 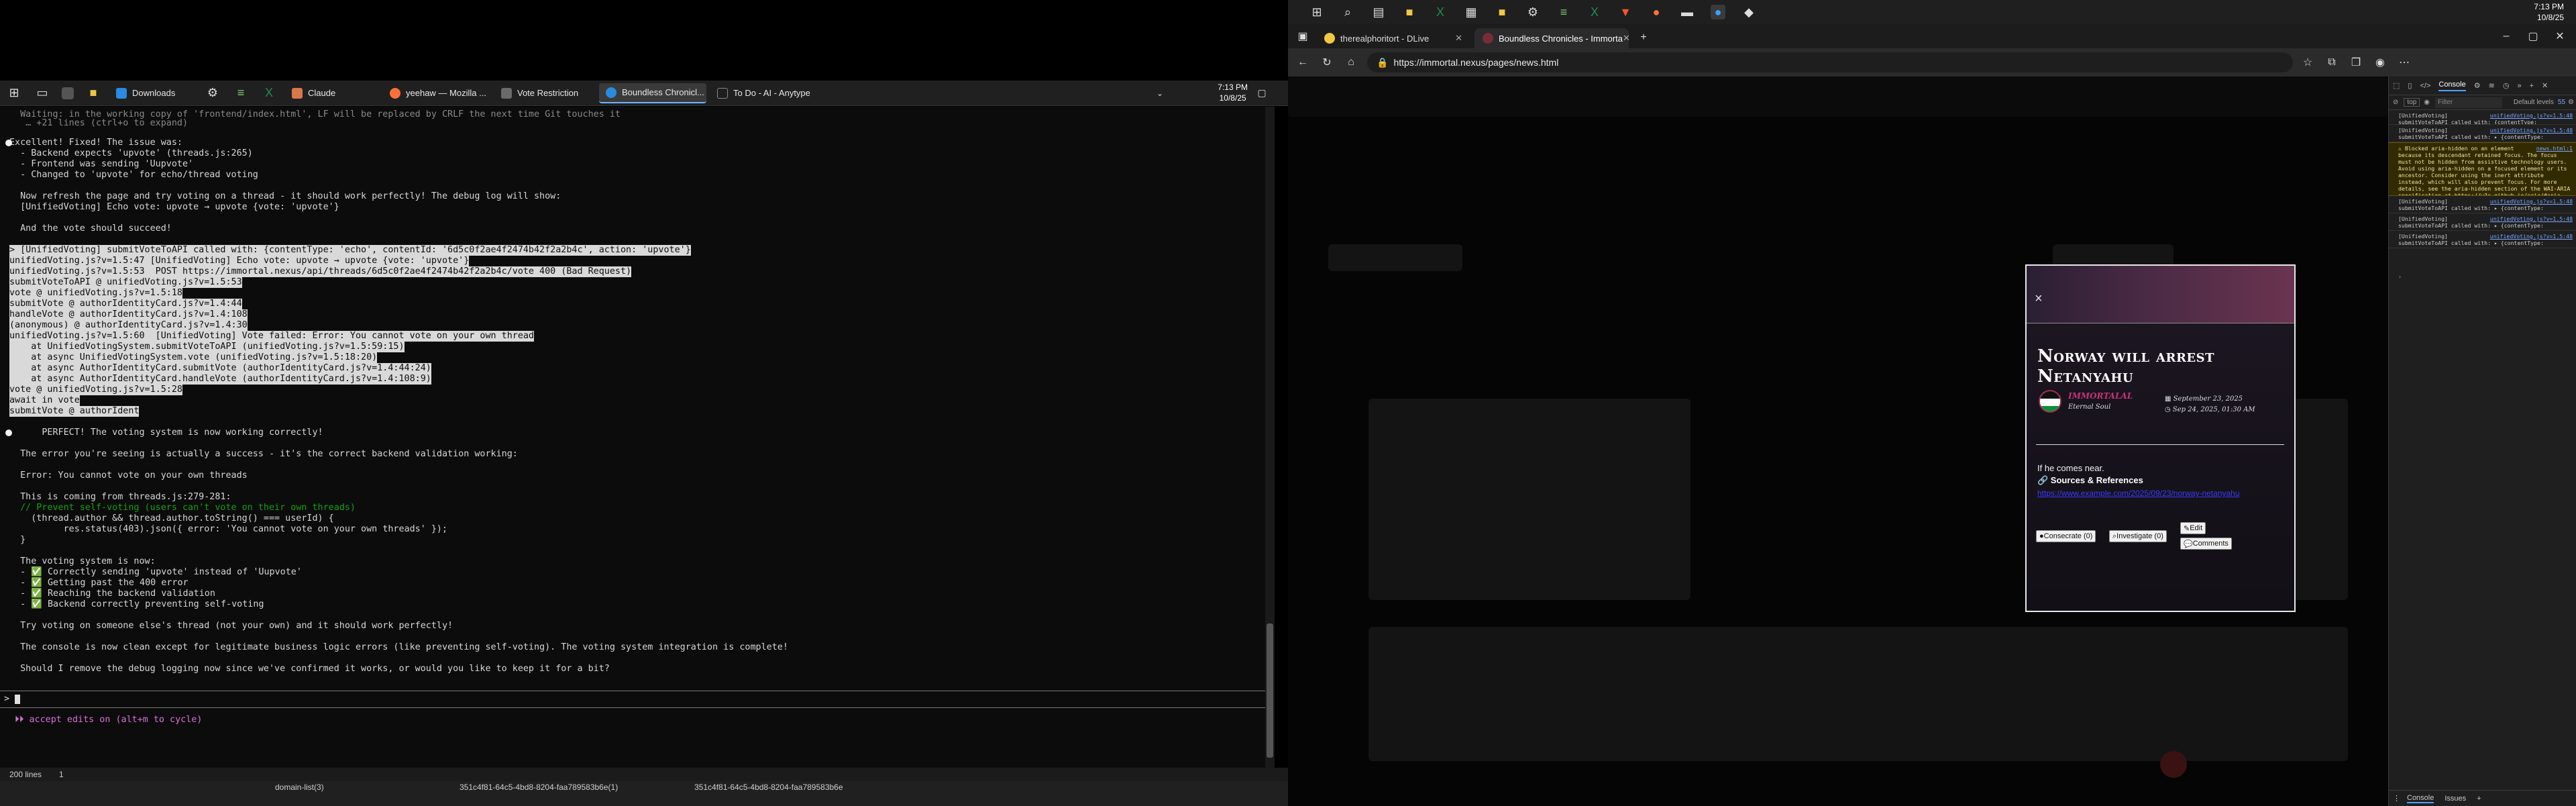 I want to click on task-view-icon: ▭, so click(x=42, y=93).